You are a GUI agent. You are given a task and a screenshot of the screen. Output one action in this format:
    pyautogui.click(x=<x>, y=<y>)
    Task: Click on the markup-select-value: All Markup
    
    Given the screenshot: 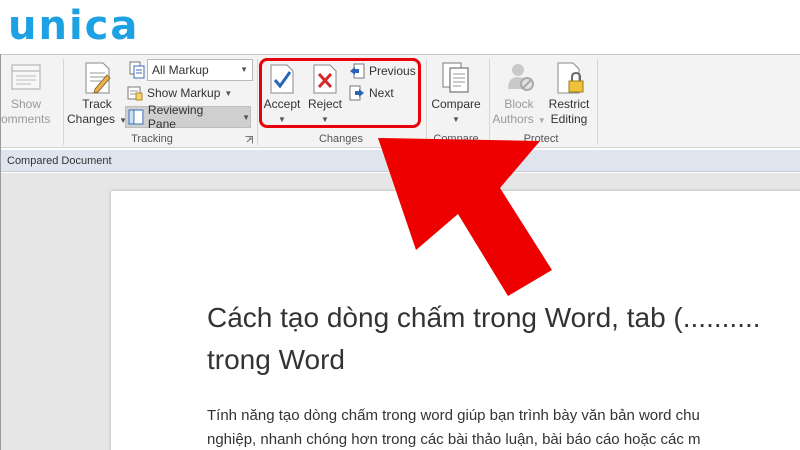 What is the action you would take?
    pyautogui.click(x=180, y=70)
    